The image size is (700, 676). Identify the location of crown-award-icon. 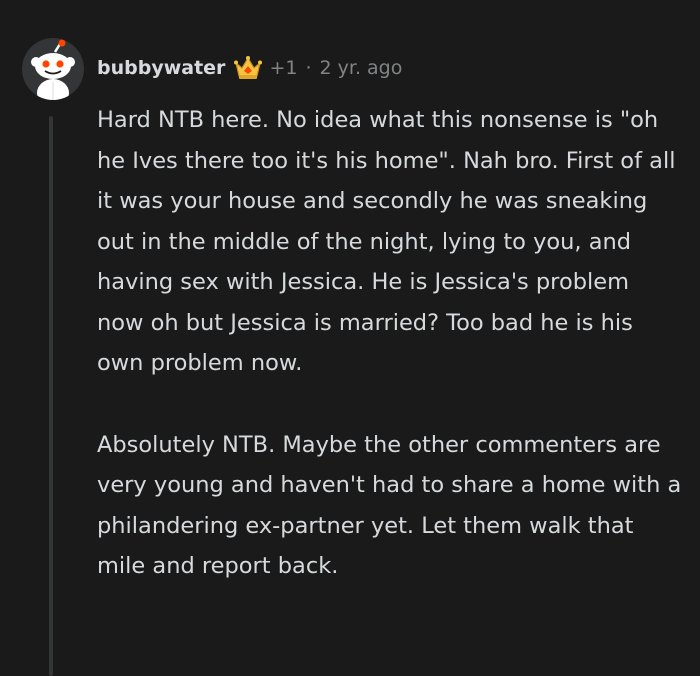
(248, 68).